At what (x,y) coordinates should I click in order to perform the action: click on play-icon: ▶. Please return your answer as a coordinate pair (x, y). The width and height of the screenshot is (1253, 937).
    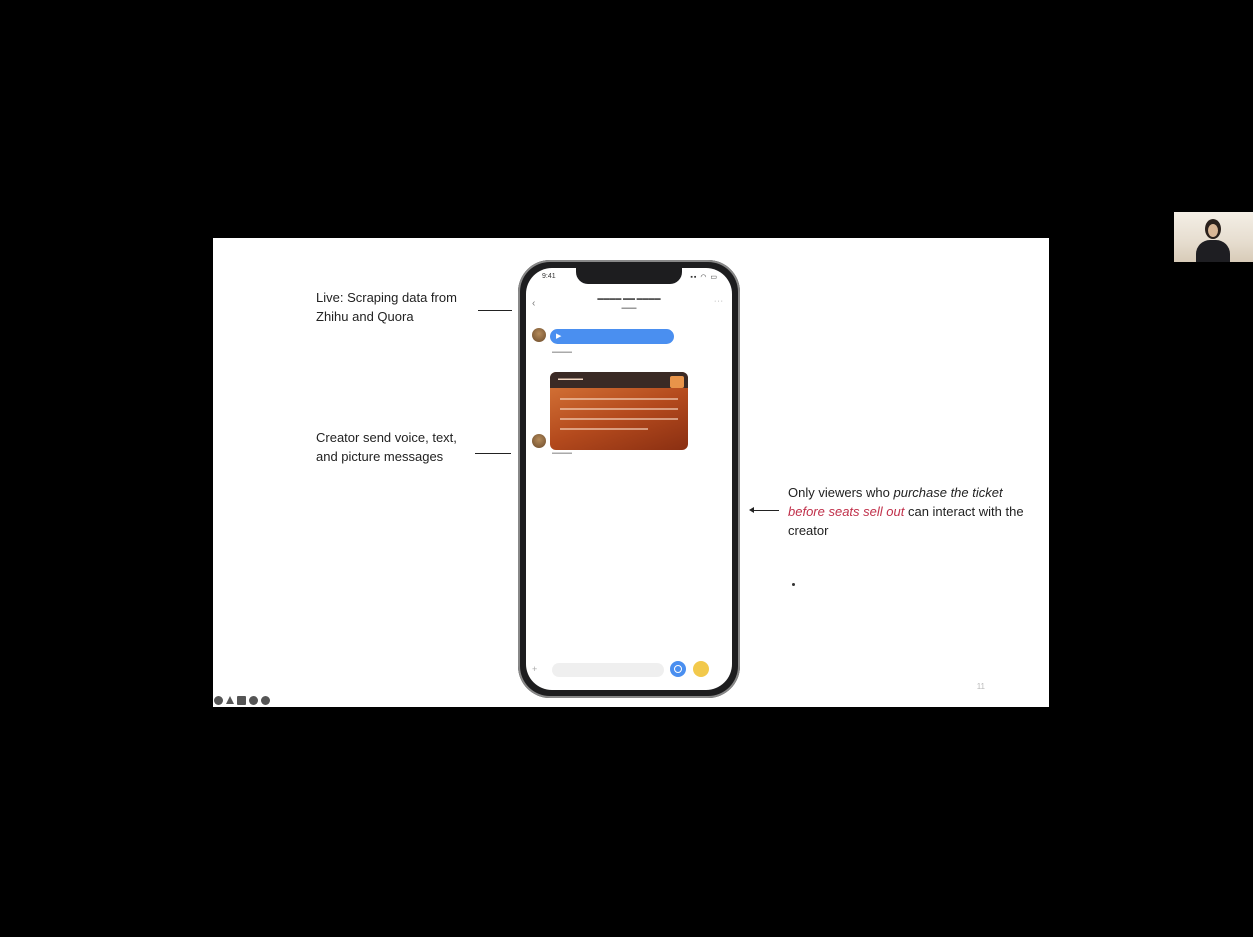
    Looking at the image, I should click on (559, 336).